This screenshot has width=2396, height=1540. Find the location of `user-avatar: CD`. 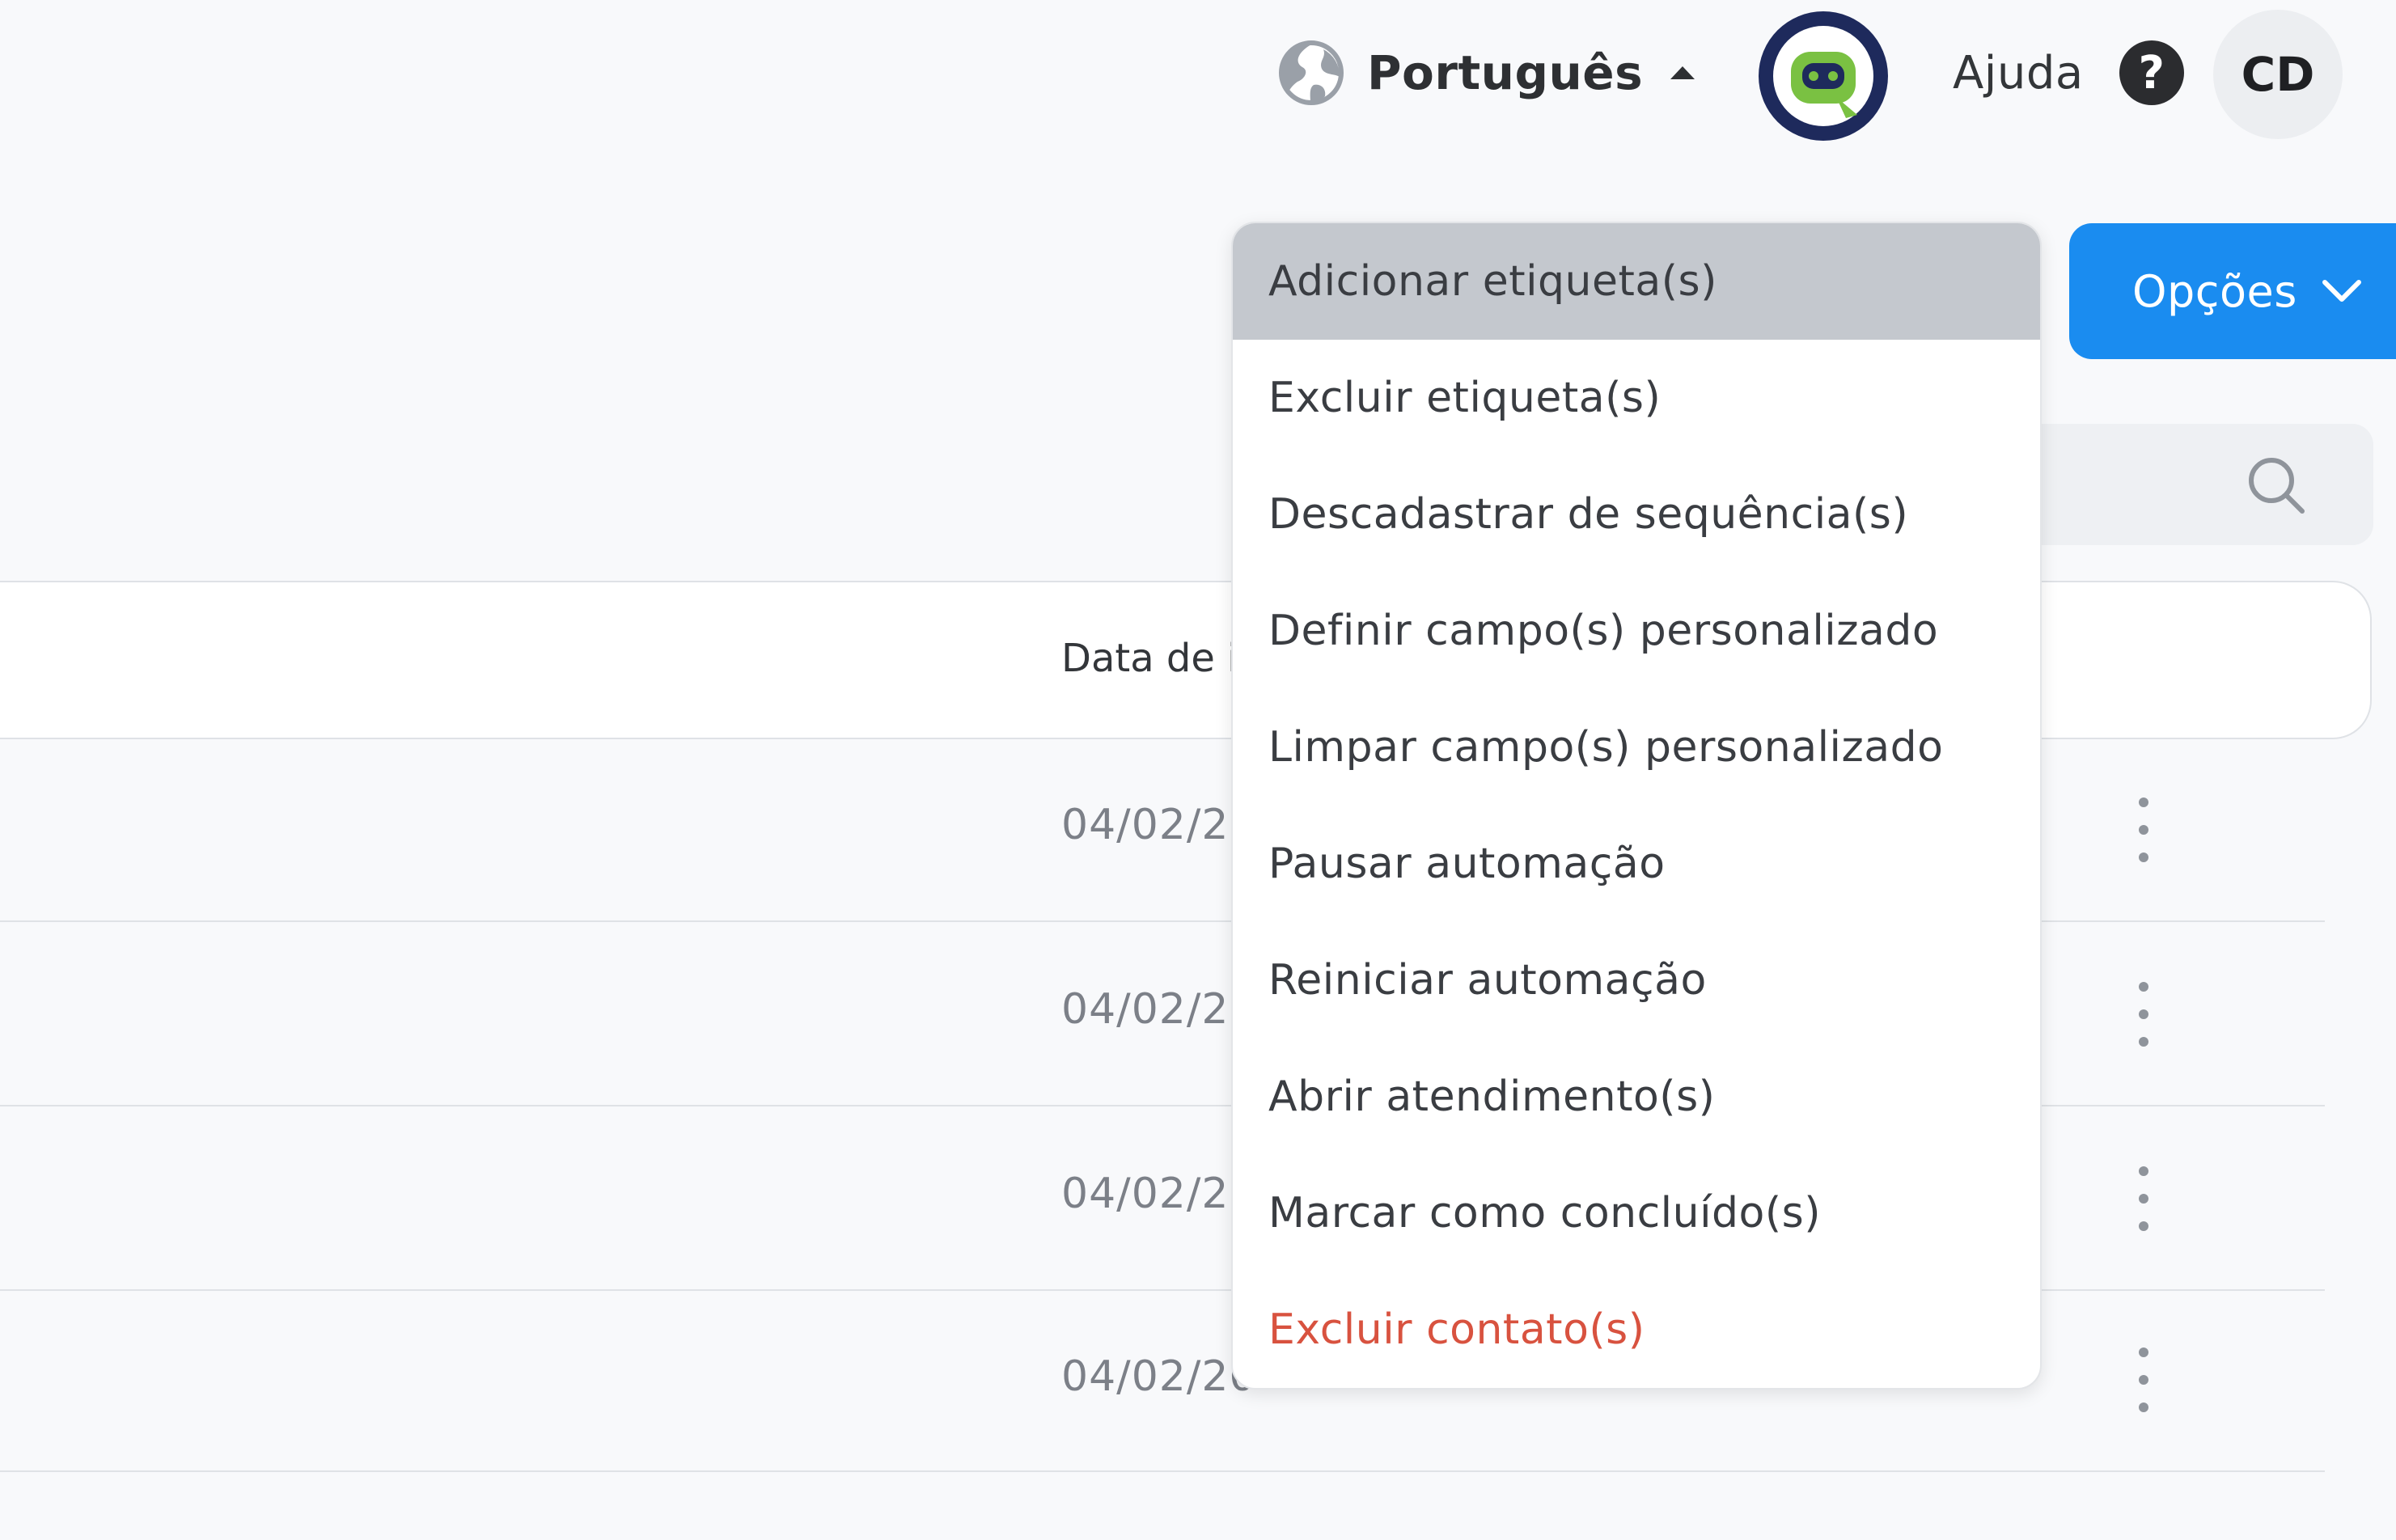

user-avatar: CD is located at coordinates (2278, 74).